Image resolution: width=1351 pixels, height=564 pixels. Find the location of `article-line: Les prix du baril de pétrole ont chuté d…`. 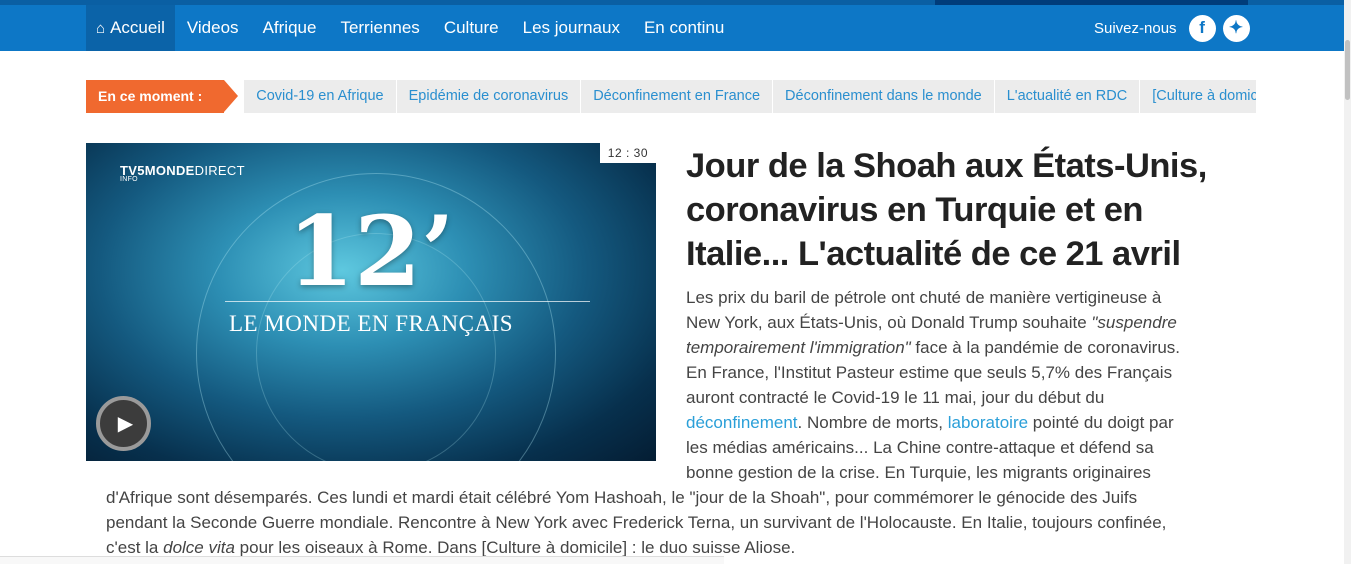

article-line: Les prix du baril de pétrole ont chuté d… is located at coordinates (923, 297).